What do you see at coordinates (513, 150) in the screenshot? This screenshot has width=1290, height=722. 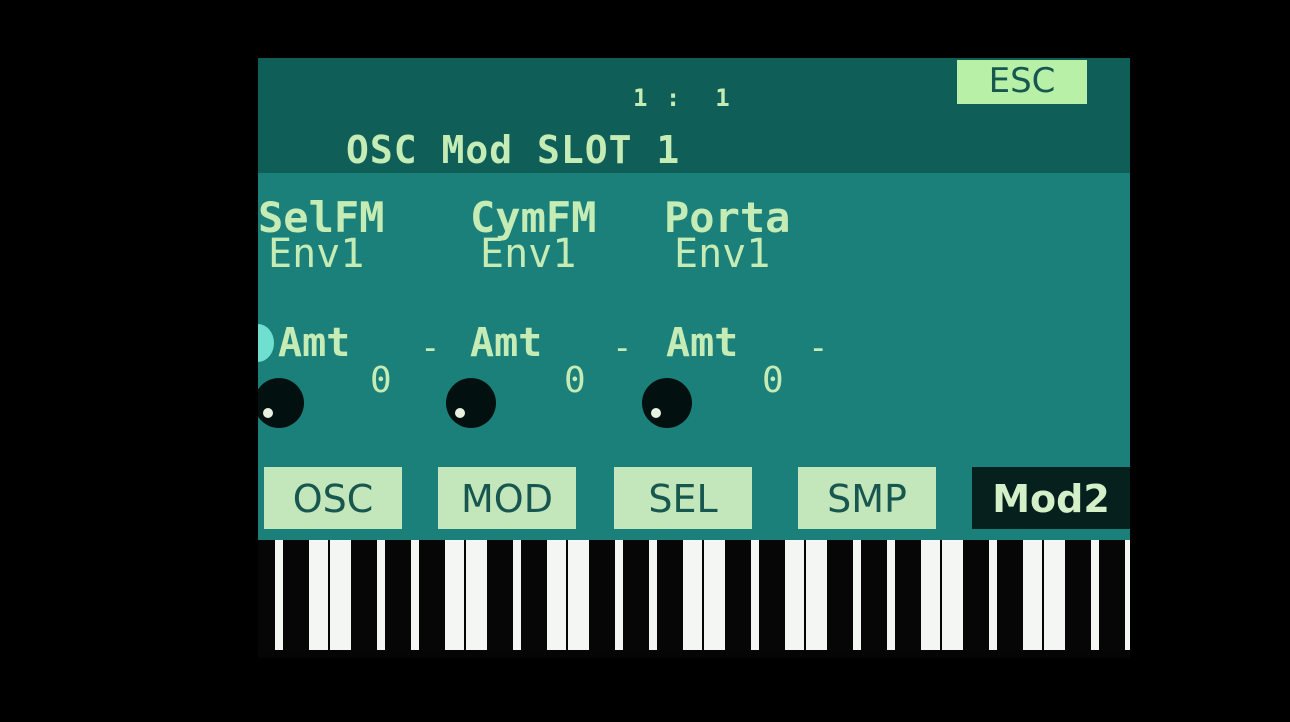 I see `page-title: OSC Mod SLOT 1` at bounding box center [513, 150].